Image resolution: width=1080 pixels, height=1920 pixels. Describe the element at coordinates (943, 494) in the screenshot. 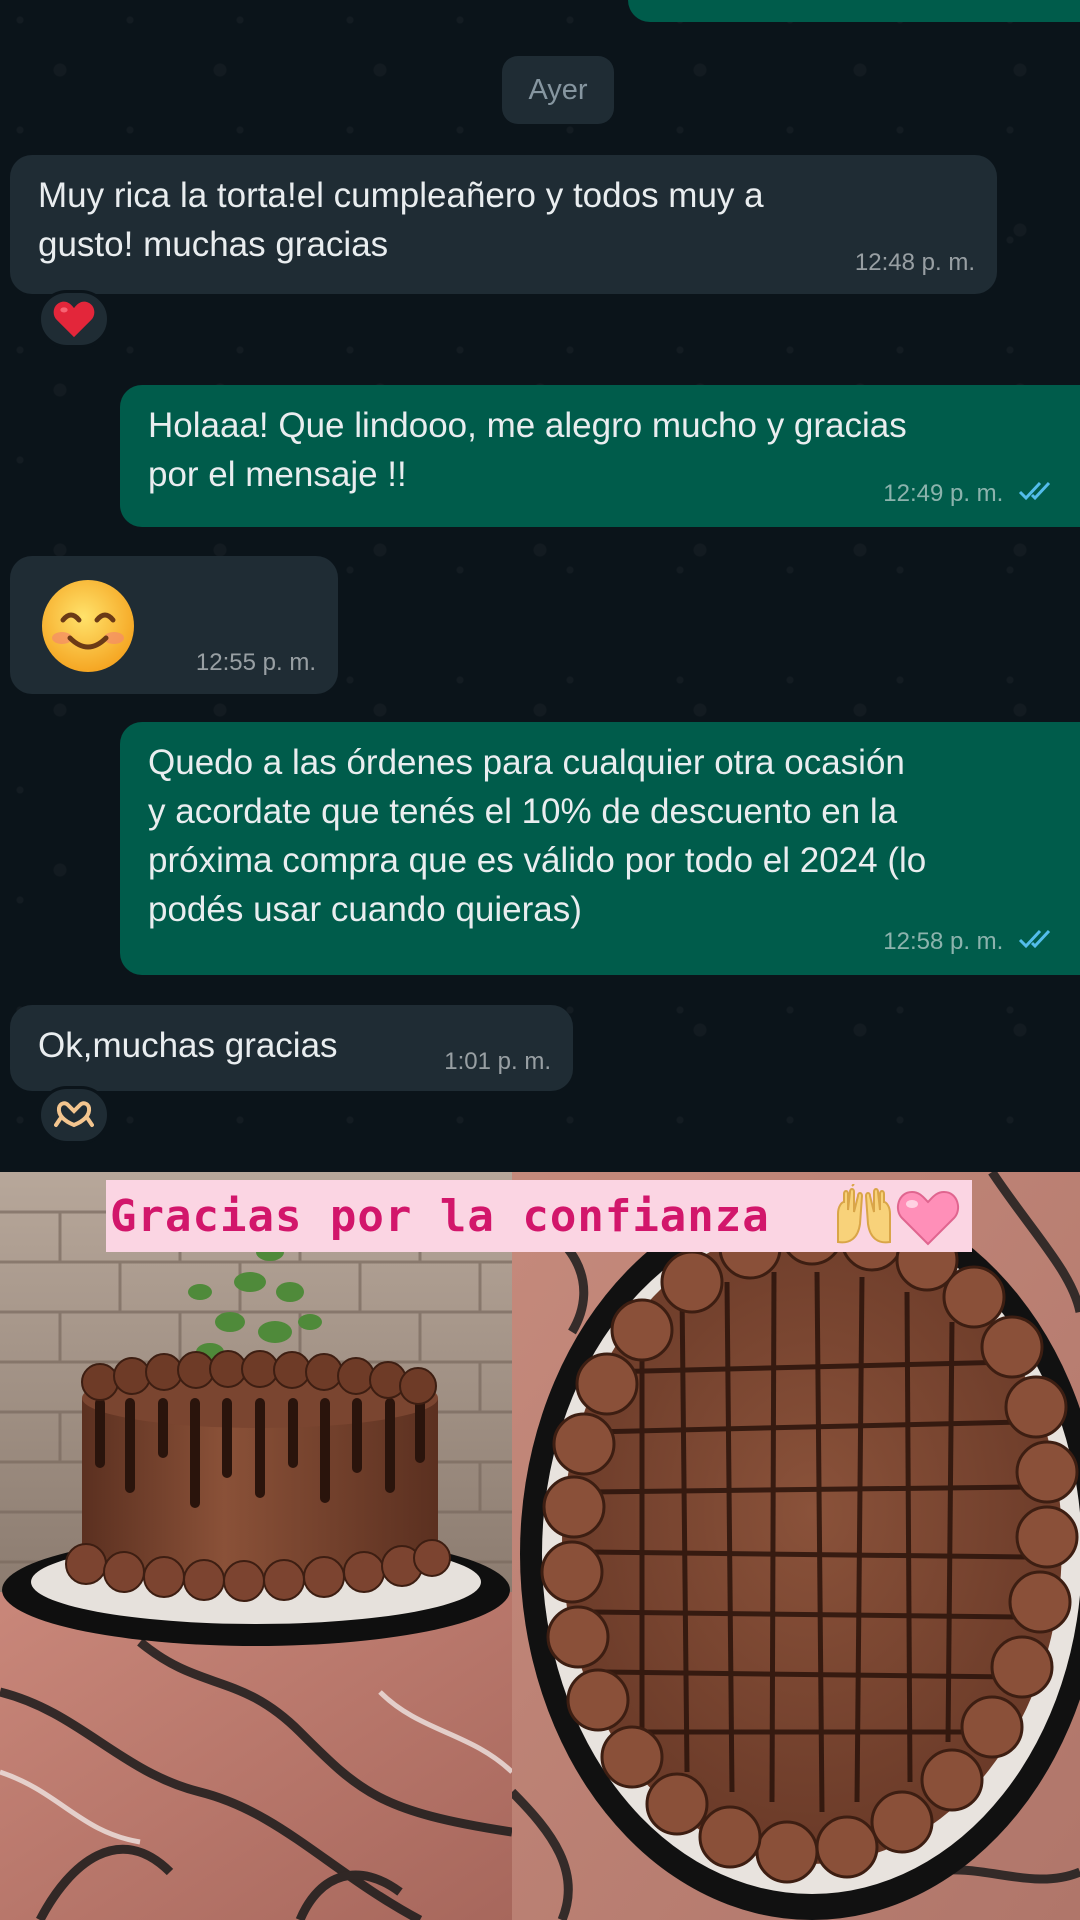

I see `message-time-label: 12:49 p. m.` at that location.